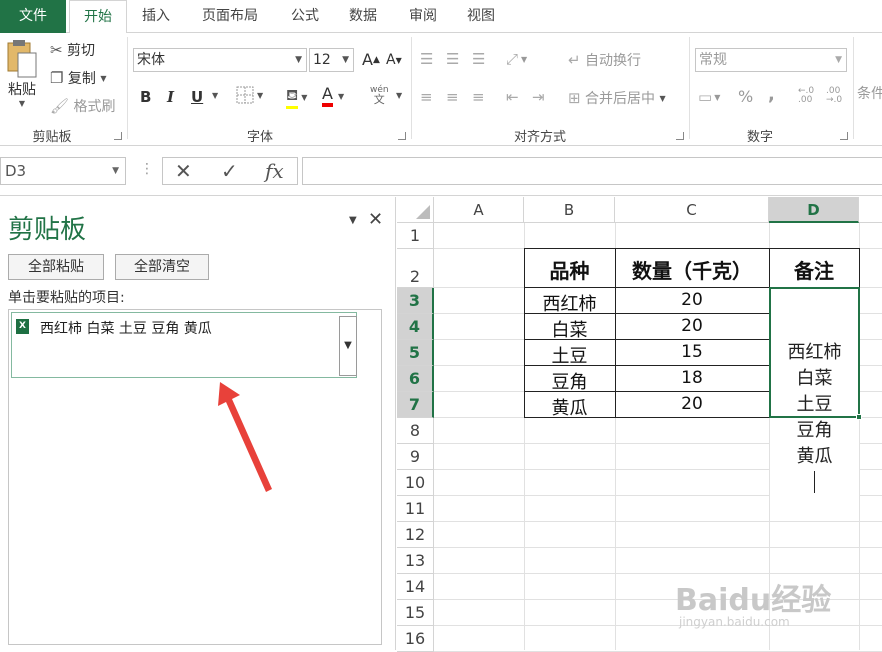 The width and height of the screenshot is (882, 652). Describe the element at coordinates (692, 378) in the screenshot. I see `cell-c6: 18` at that location.